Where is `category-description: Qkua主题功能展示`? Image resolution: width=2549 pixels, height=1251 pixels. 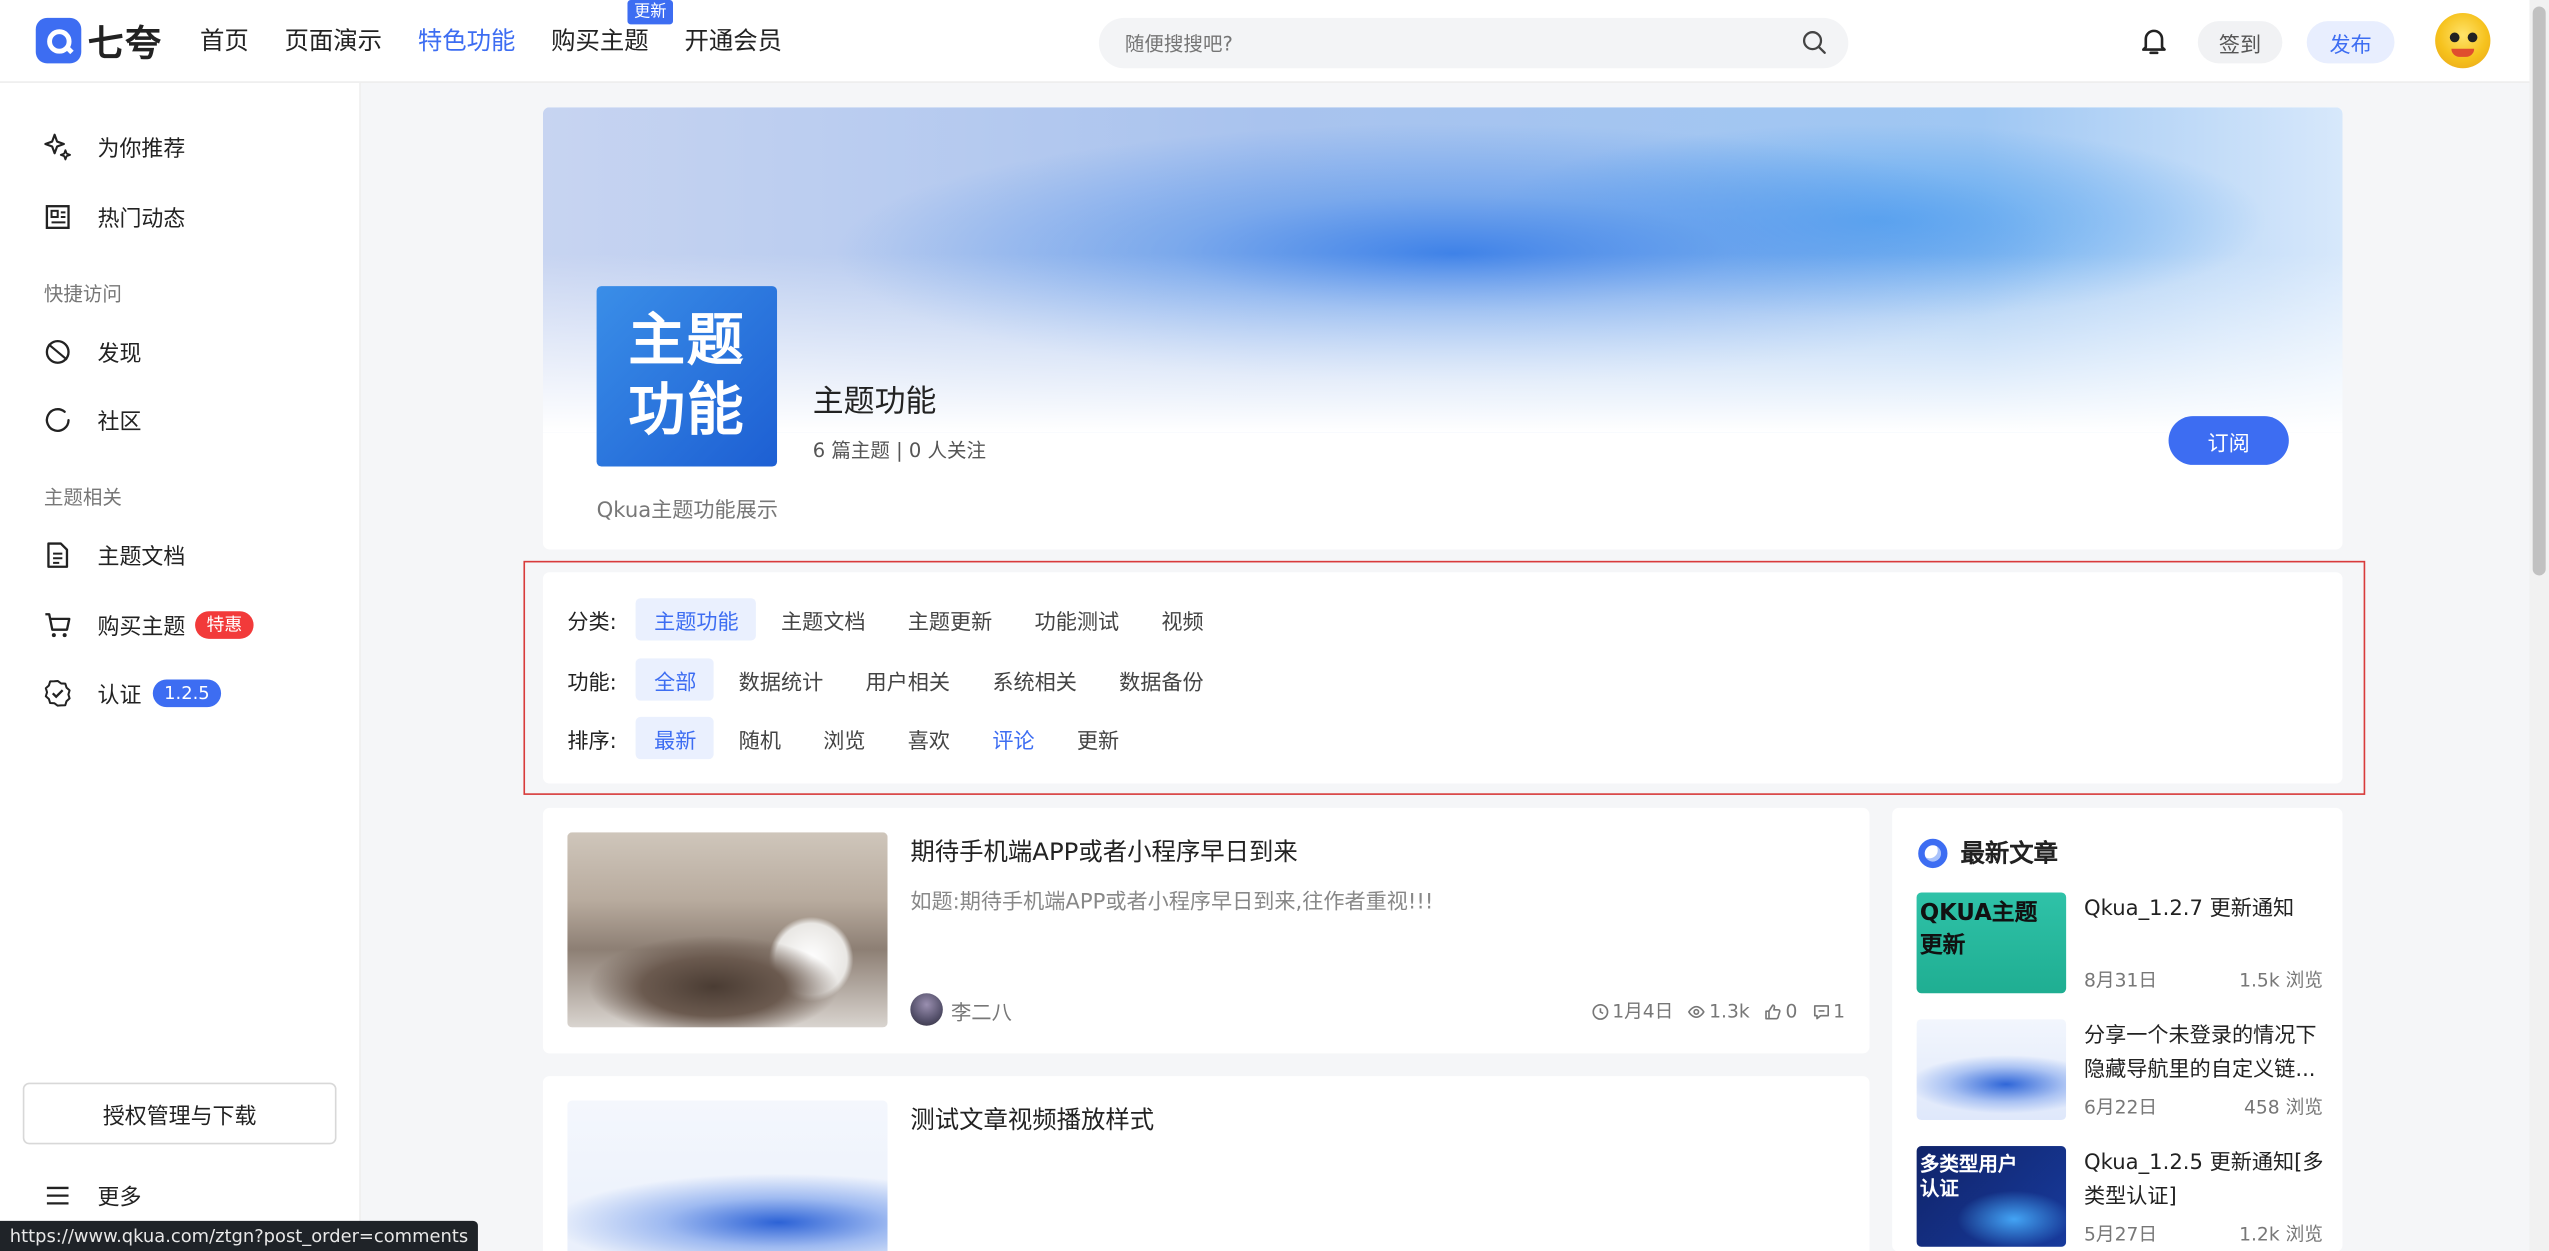
category-description: Qkua主题功能展示 is located at coordinates (687, 511).